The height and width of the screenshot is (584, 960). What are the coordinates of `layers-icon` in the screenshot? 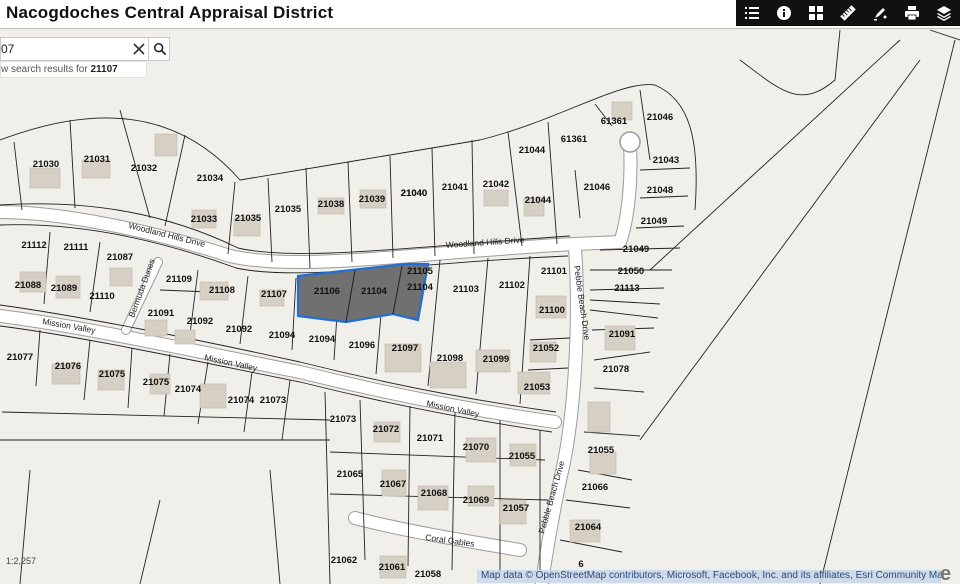 It's located at (944, 13).